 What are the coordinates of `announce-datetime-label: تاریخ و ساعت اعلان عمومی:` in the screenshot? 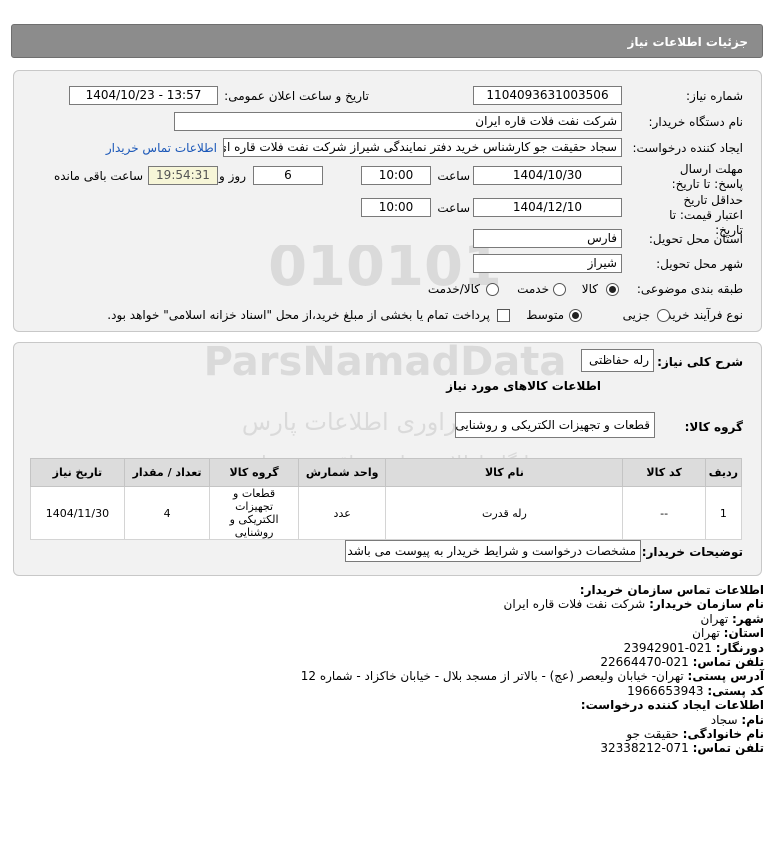 It's located at (296, 96).